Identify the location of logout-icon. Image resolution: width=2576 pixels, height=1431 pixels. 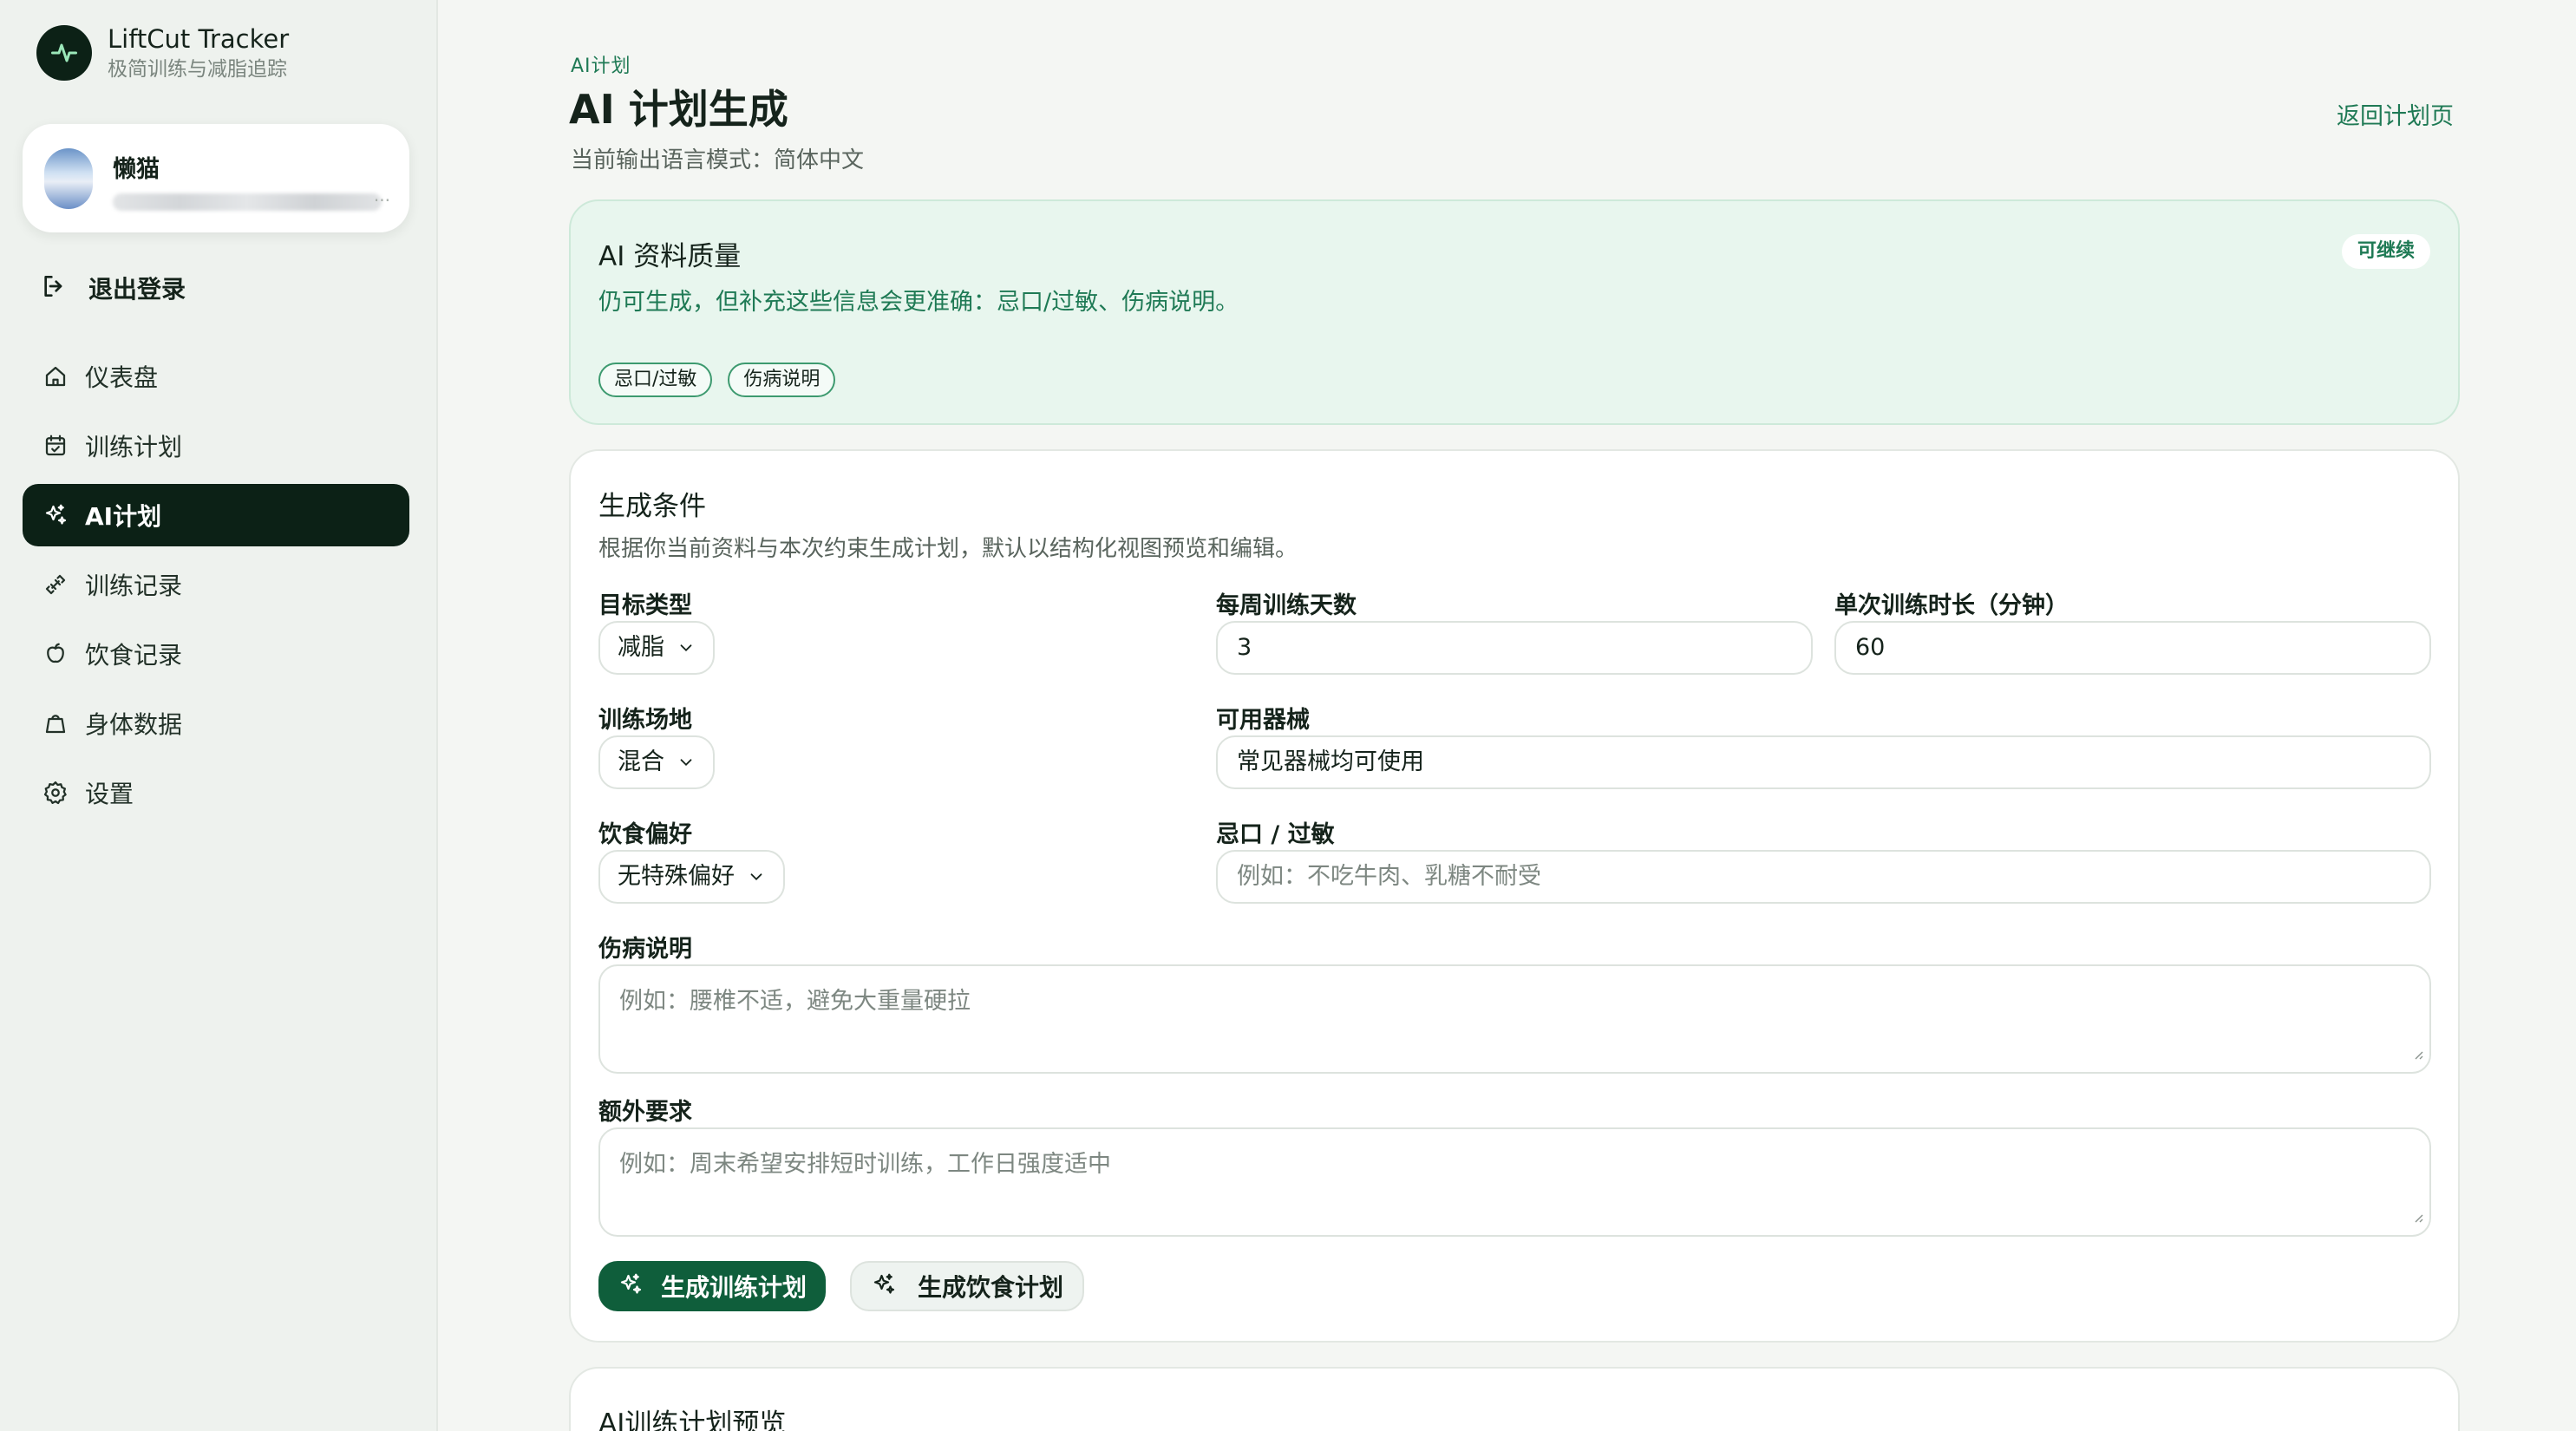
(54, 288).